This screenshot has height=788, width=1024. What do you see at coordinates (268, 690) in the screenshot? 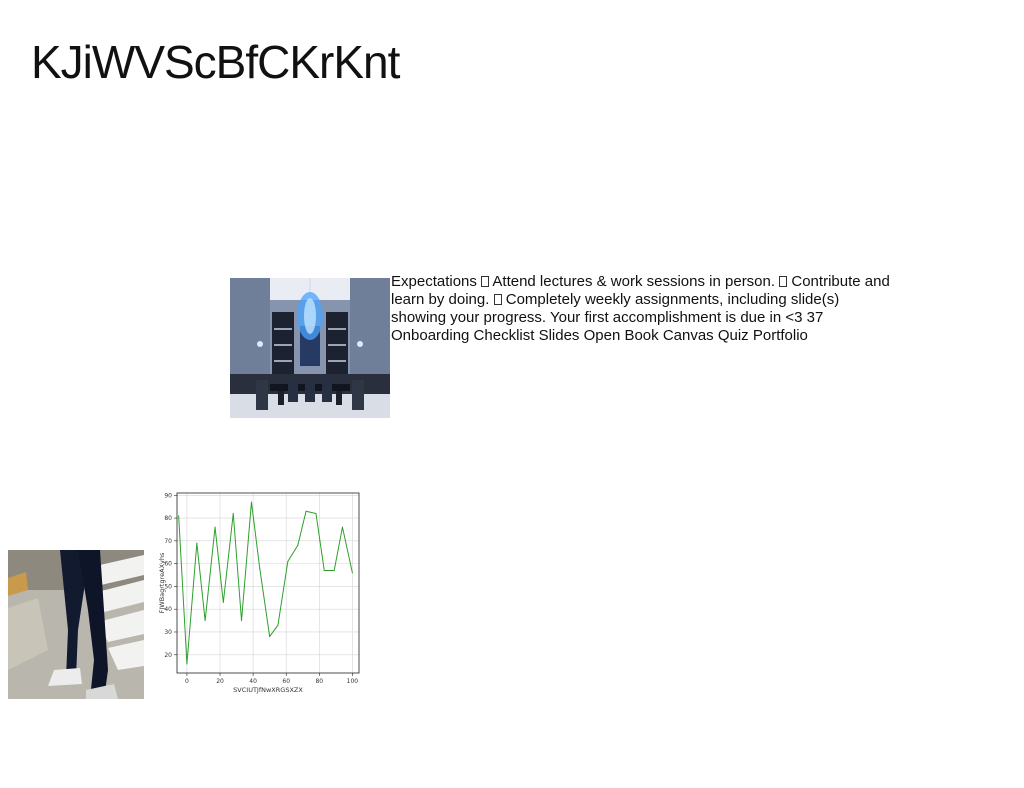
I see `x-axis-label: SVCIUTJfNwXRGSXZX` at bounding box center [268, 690].